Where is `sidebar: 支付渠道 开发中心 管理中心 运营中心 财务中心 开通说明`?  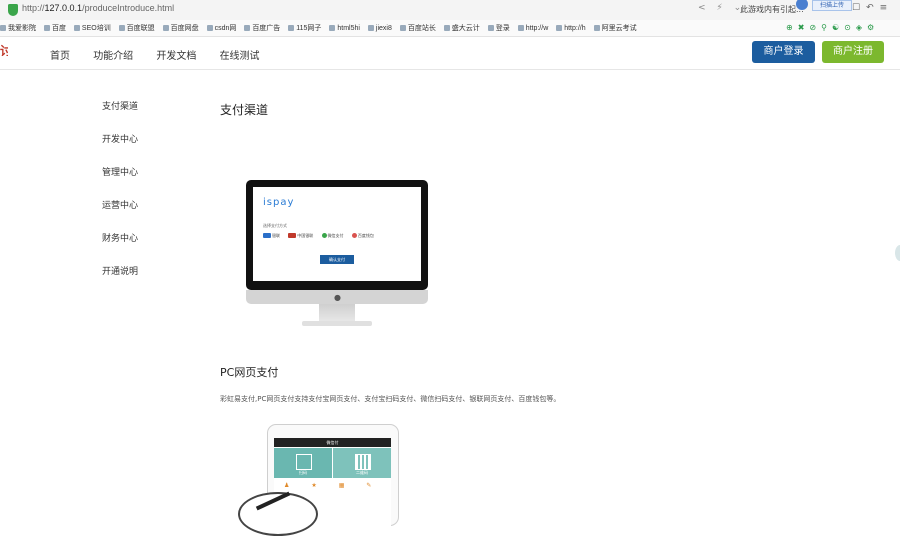
sidebar: 支付渠道 开发中心 管理中心 运营中心 财务中心 开通说明 is located at coordinates (120, 198).